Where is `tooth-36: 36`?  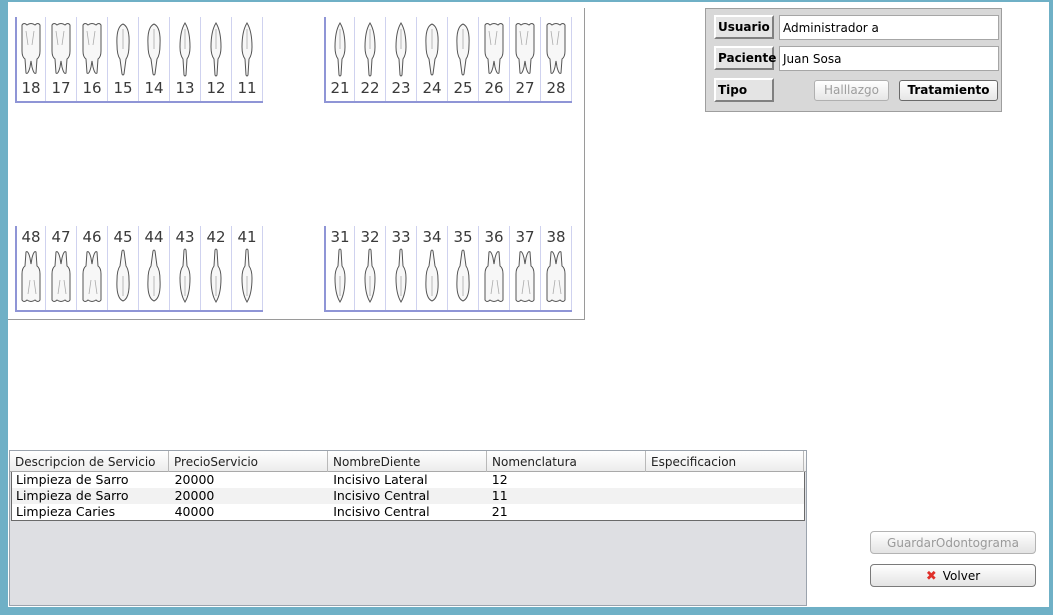 tooth-36: 36 is located at coordinates (494, 268).